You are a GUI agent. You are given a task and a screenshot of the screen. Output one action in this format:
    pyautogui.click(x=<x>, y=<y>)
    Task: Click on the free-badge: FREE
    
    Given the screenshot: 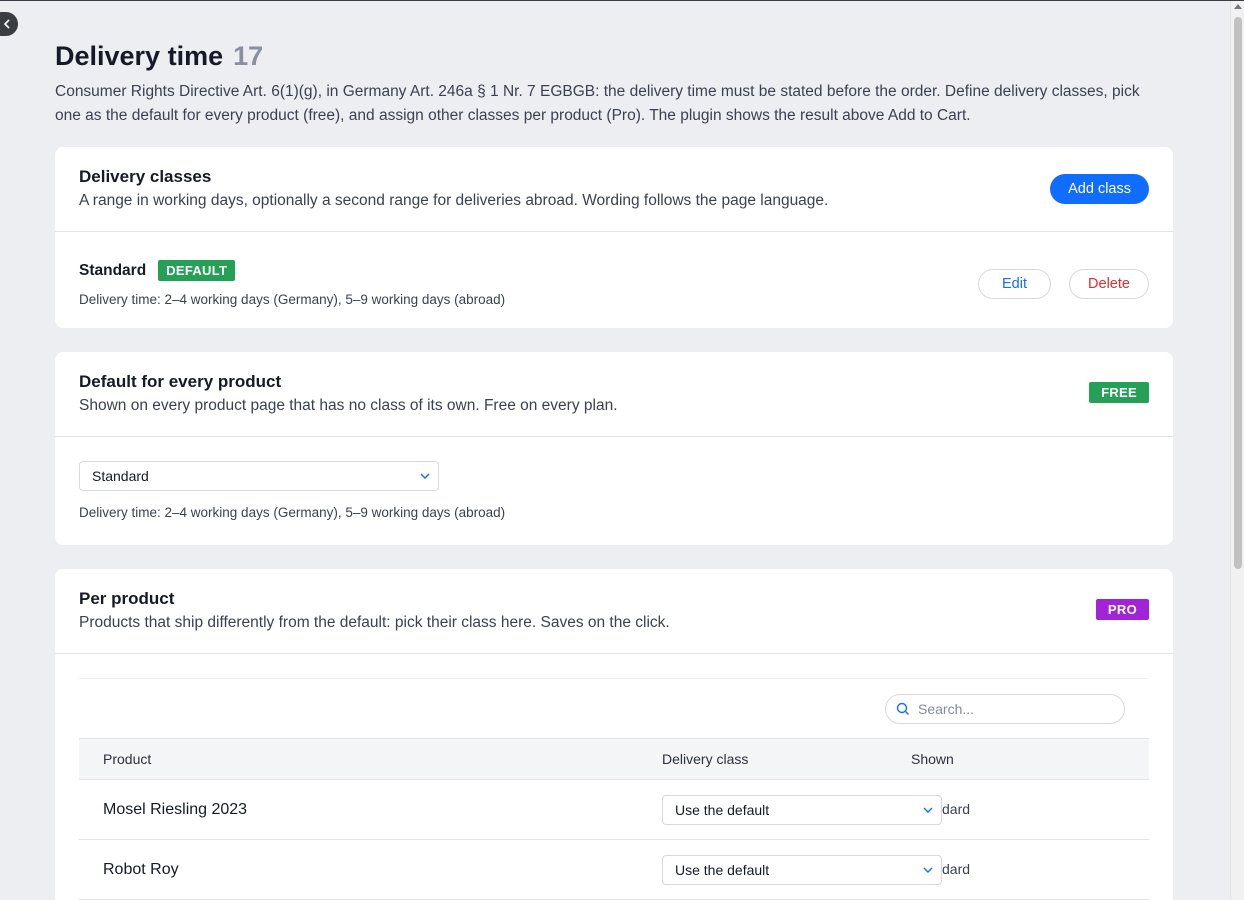 What is the action you would take?
    pyautogui.click(x=1119, y=392)
    